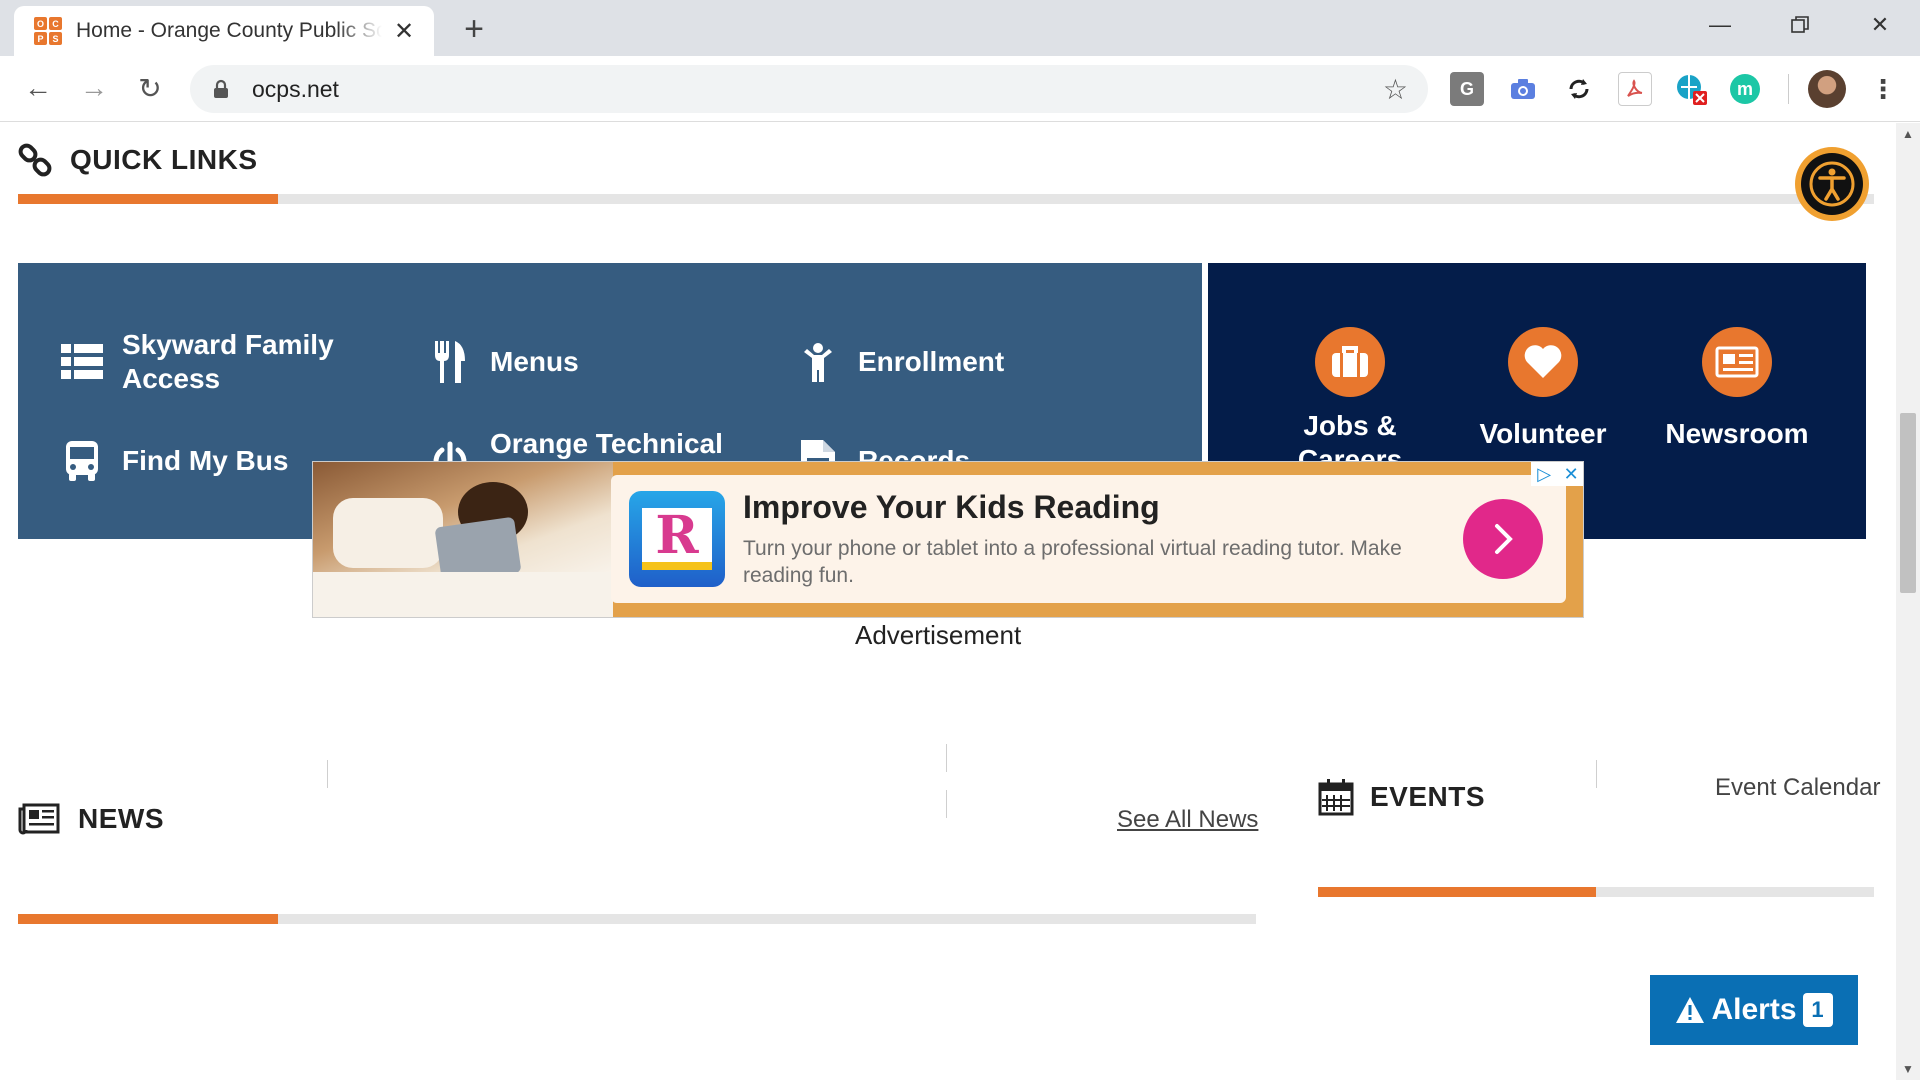 The height and width of the screenshot is (1080, 1920). I want to click on ad-go-button, so click(1503, 539).